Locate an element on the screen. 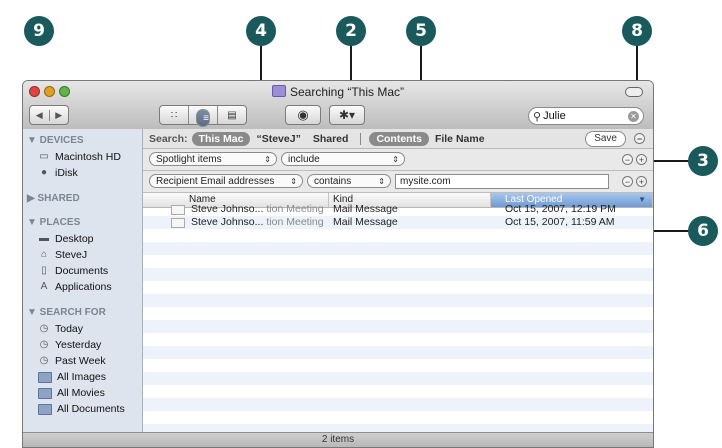 The image size is (722, 448). forward-icon: ▶ is located at coordinates (58, 115).